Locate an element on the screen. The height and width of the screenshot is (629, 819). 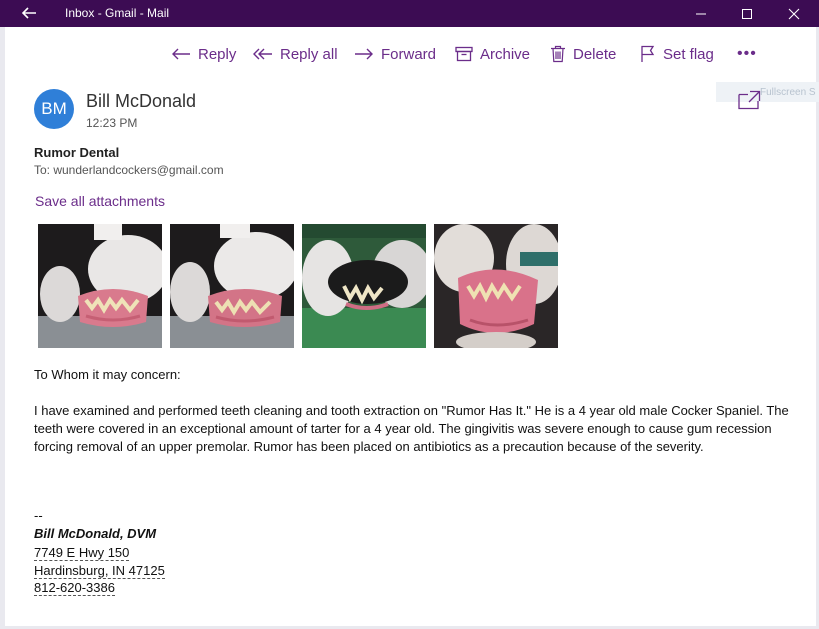
signature-name: Bill McDonald, DVM is located at coordinates (95, 533).